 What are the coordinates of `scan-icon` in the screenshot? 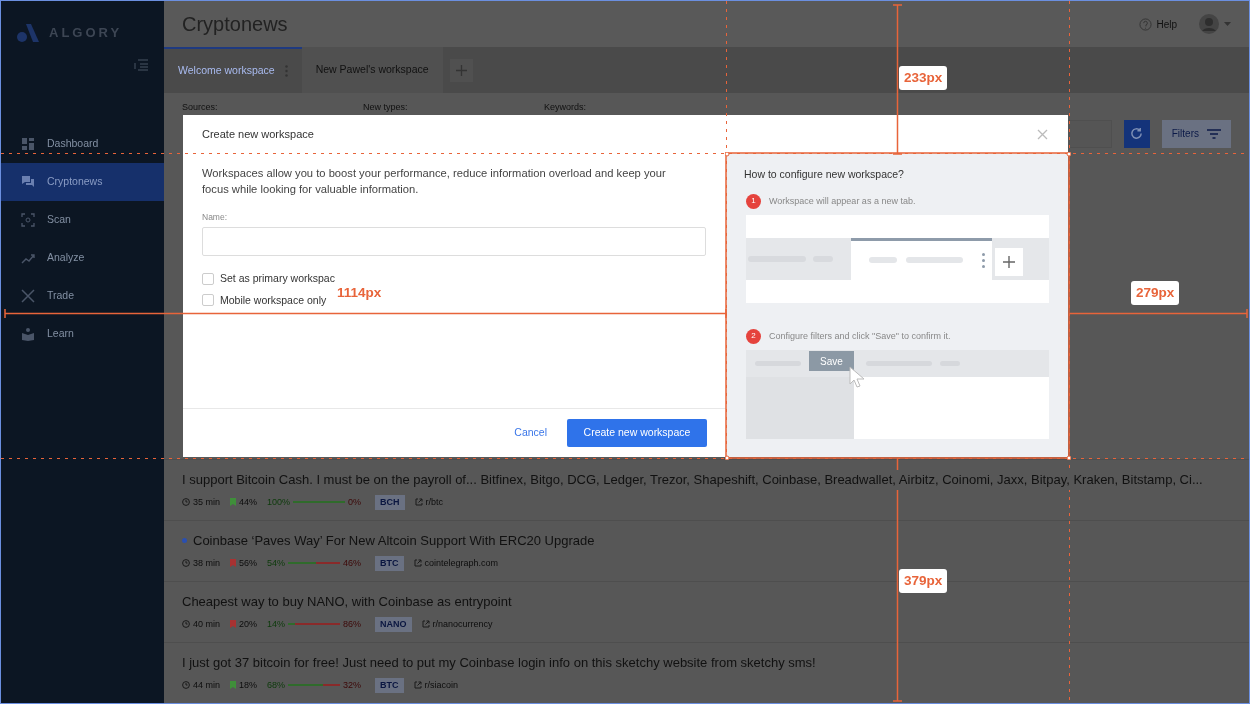 It's located at (28, 220).